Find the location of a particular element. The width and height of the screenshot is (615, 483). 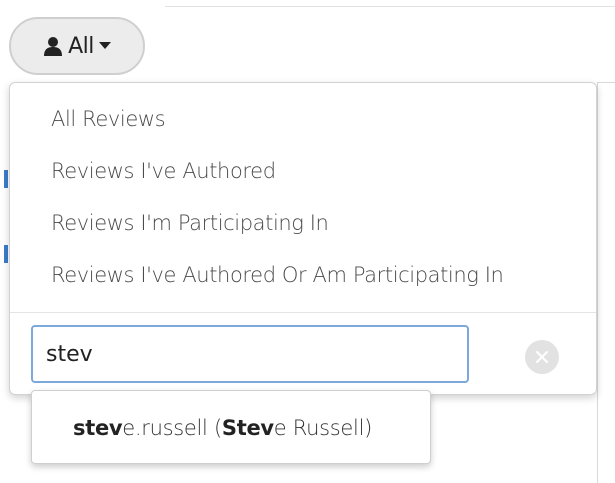

user-icon is located at coordinates (53, 46).